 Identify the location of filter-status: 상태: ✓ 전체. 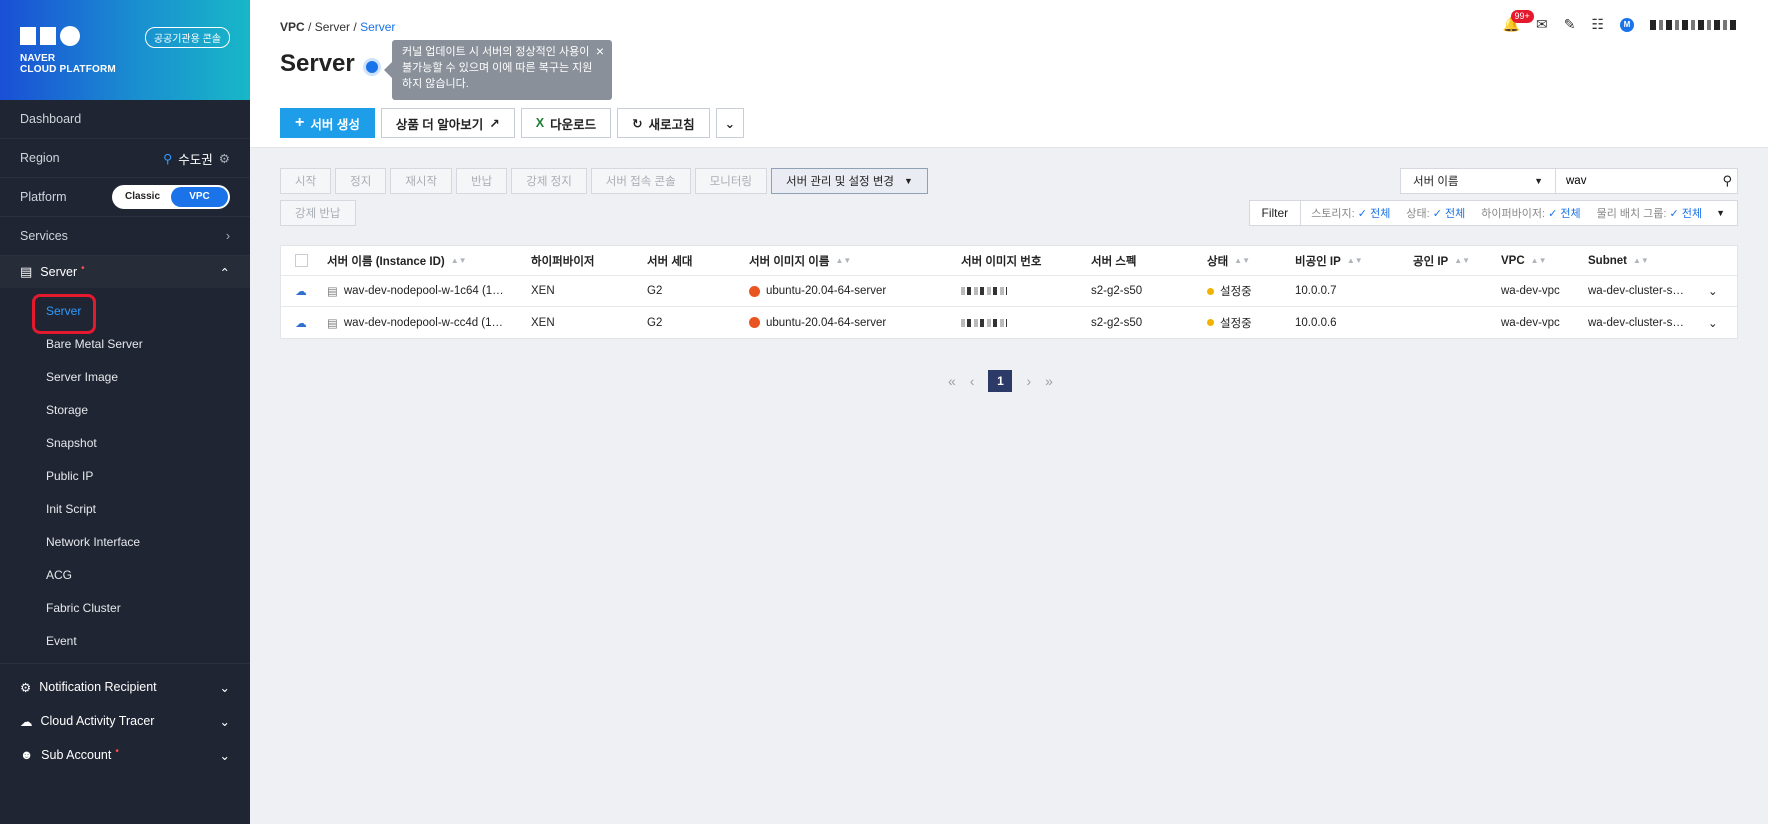
(1433, 213).